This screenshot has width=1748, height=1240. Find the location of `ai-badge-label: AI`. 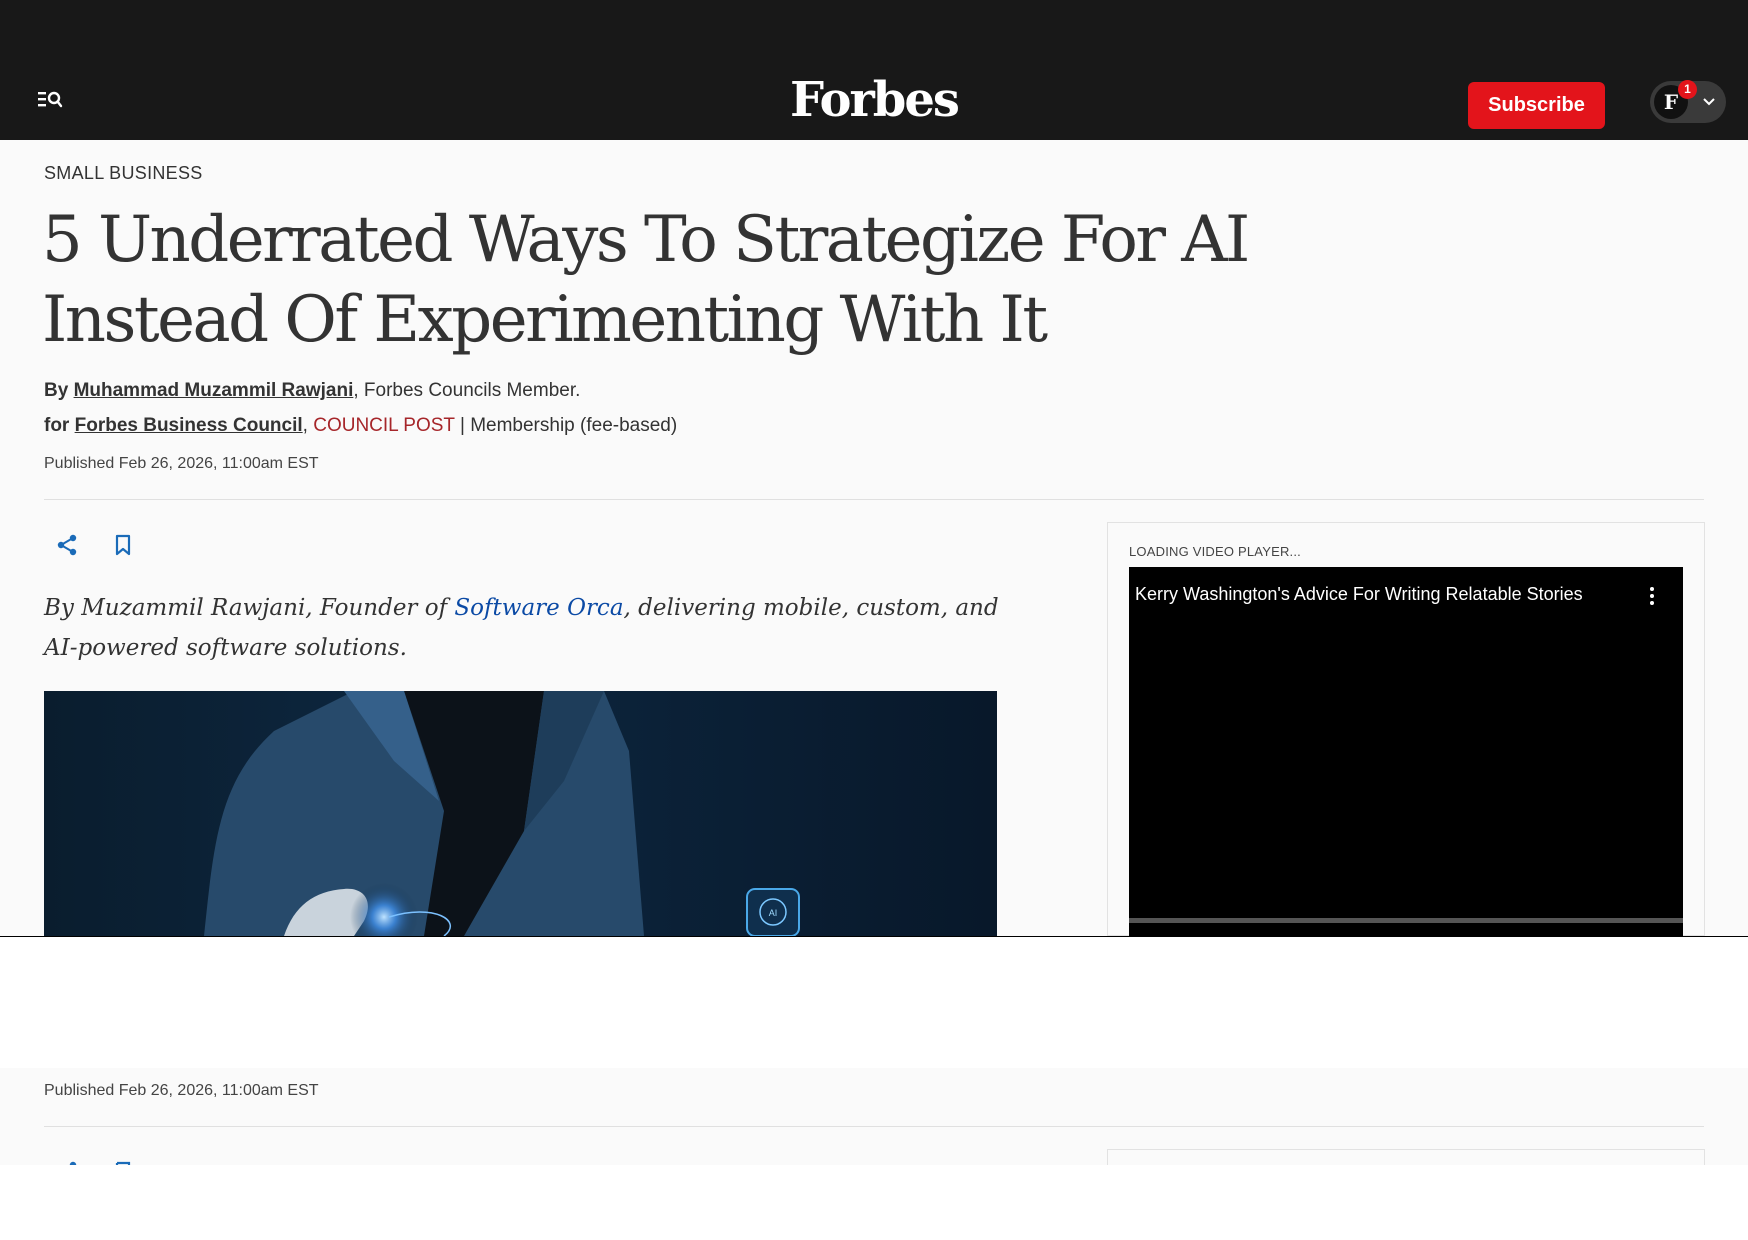

ai-badge-label: AI is located at coordinates (773, 913).